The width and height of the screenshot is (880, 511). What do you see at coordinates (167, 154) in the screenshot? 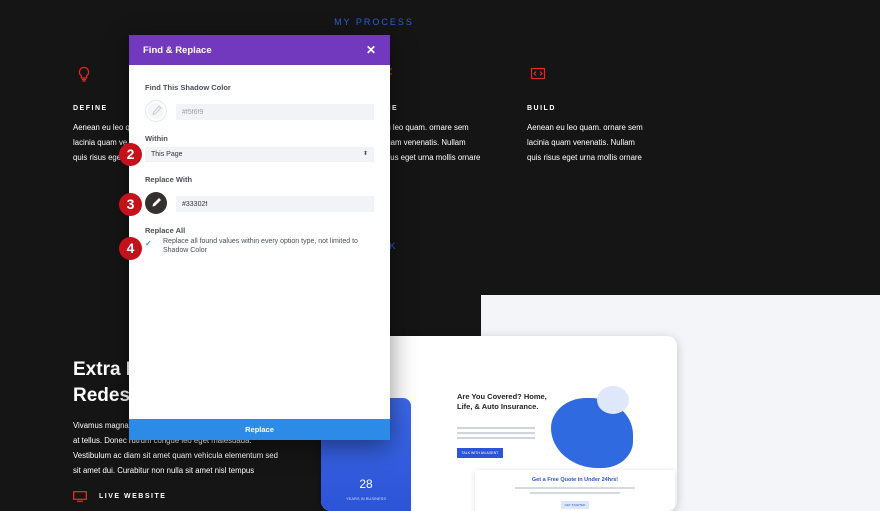
I see `within-select-value: This Page` at bounding box center [167, 154].